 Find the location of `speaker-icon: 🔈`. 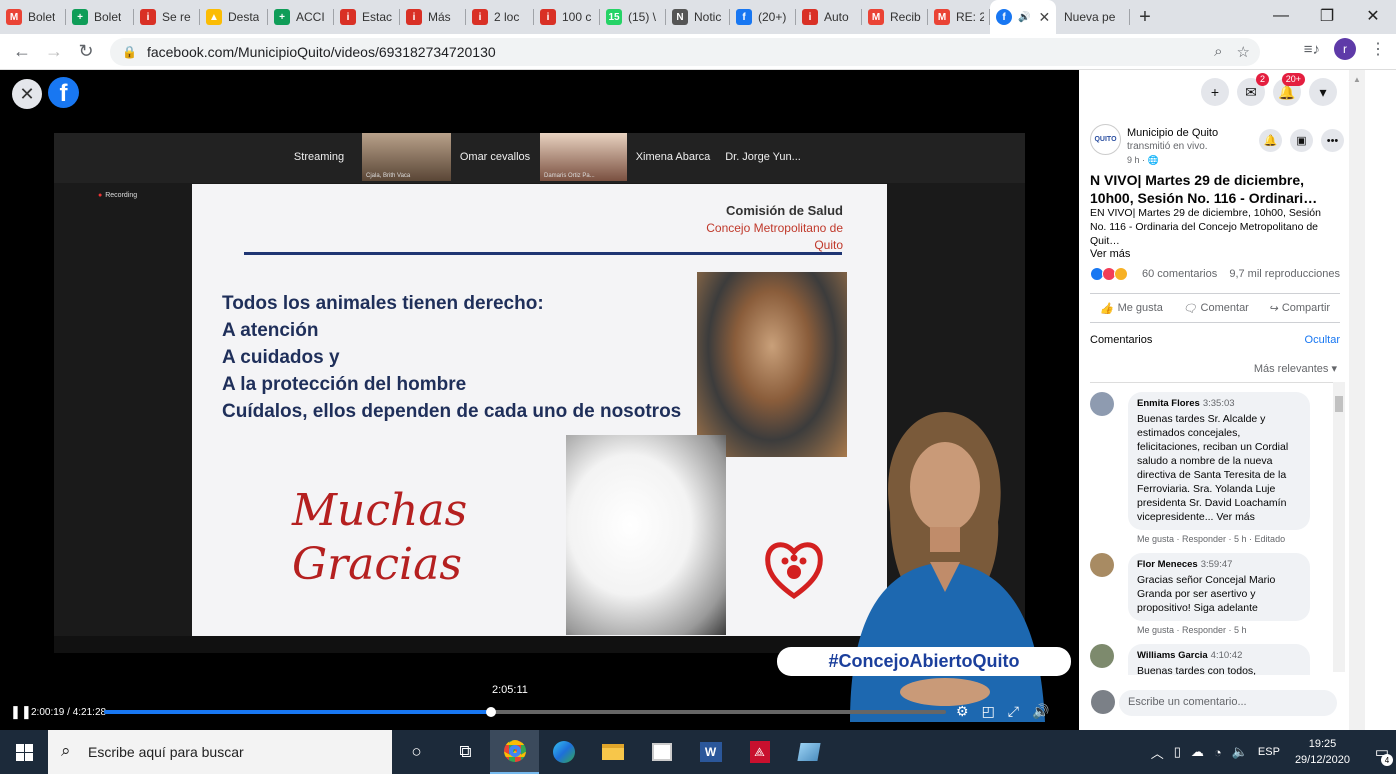

speaker-icon: 🔈 is located at coordinates (1240, 752).